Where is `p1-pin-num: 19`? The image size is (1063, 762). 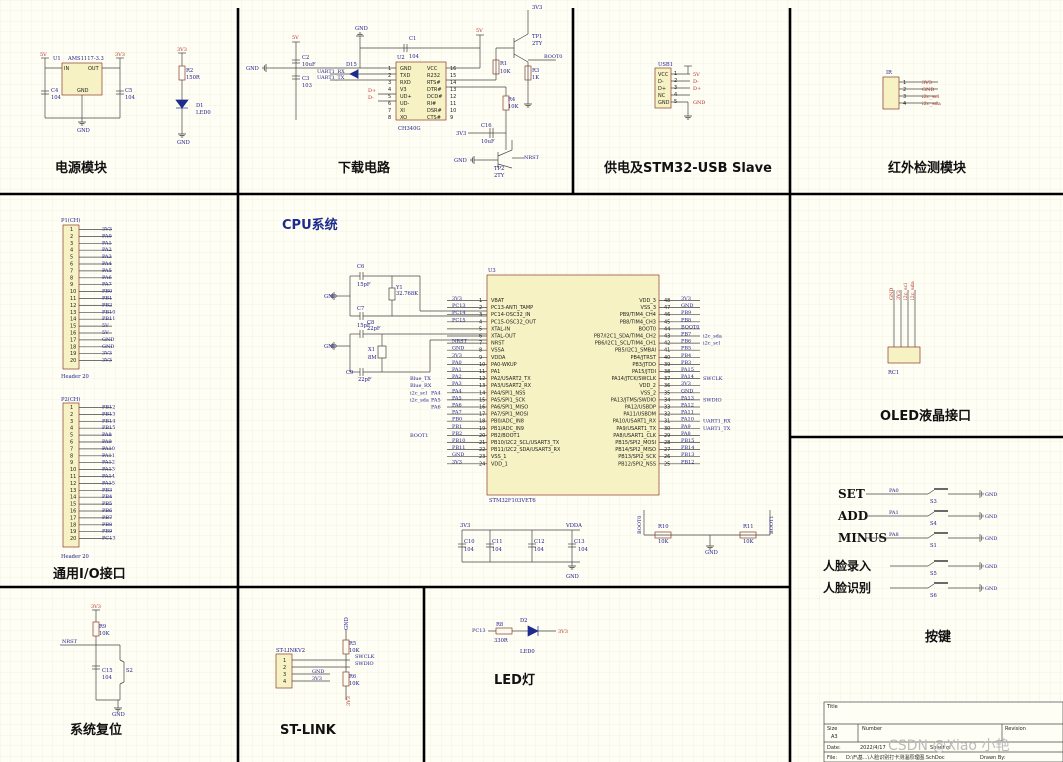
p1-pin-num: 19 is located at coordinates (73, 354).